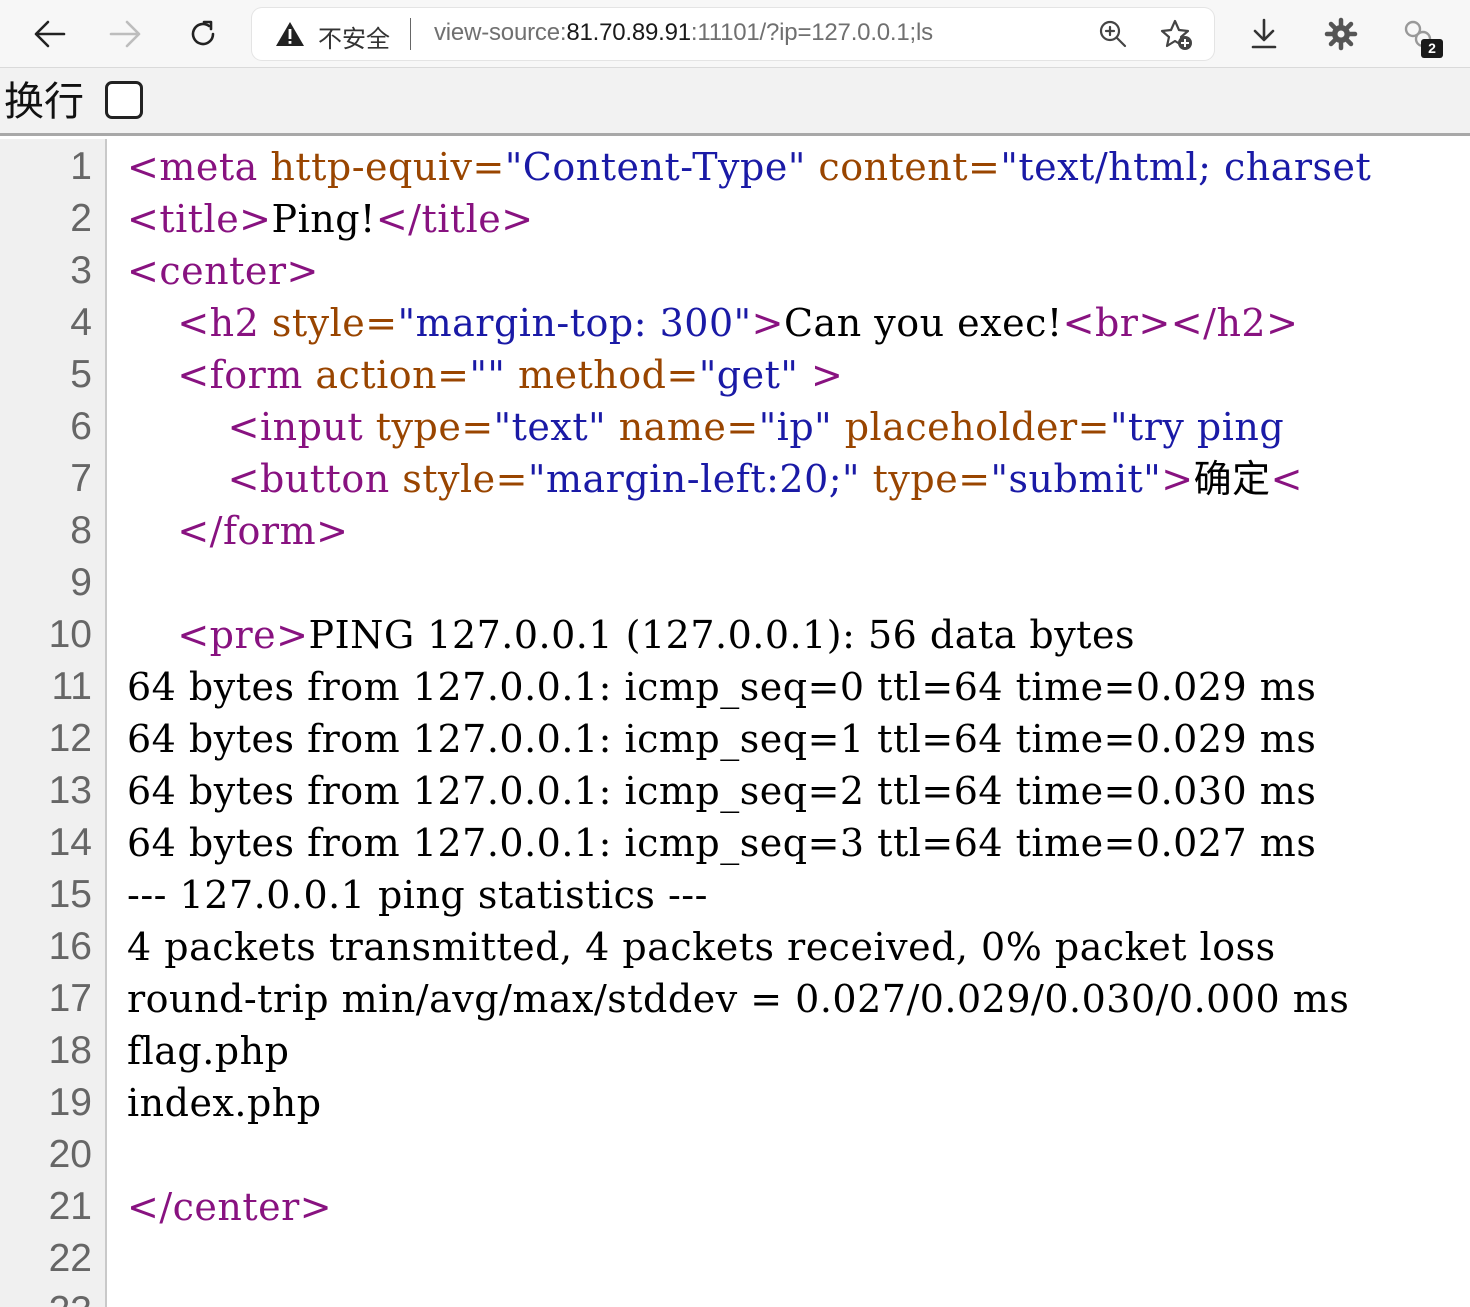 Image resolution: width=1470 pixels, height=1307 pixels. I want to click on line-wrap-label: 换行, so click(44, 102).